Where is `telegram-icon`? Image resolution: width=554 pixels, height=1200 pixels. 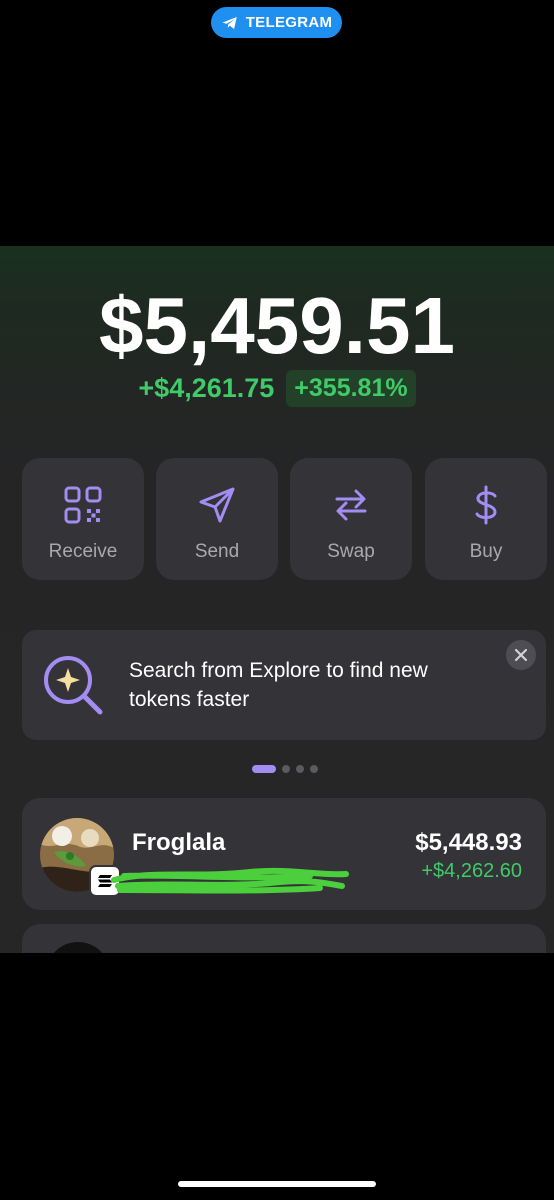
telegram-icon is located at coordinates (229, 22).